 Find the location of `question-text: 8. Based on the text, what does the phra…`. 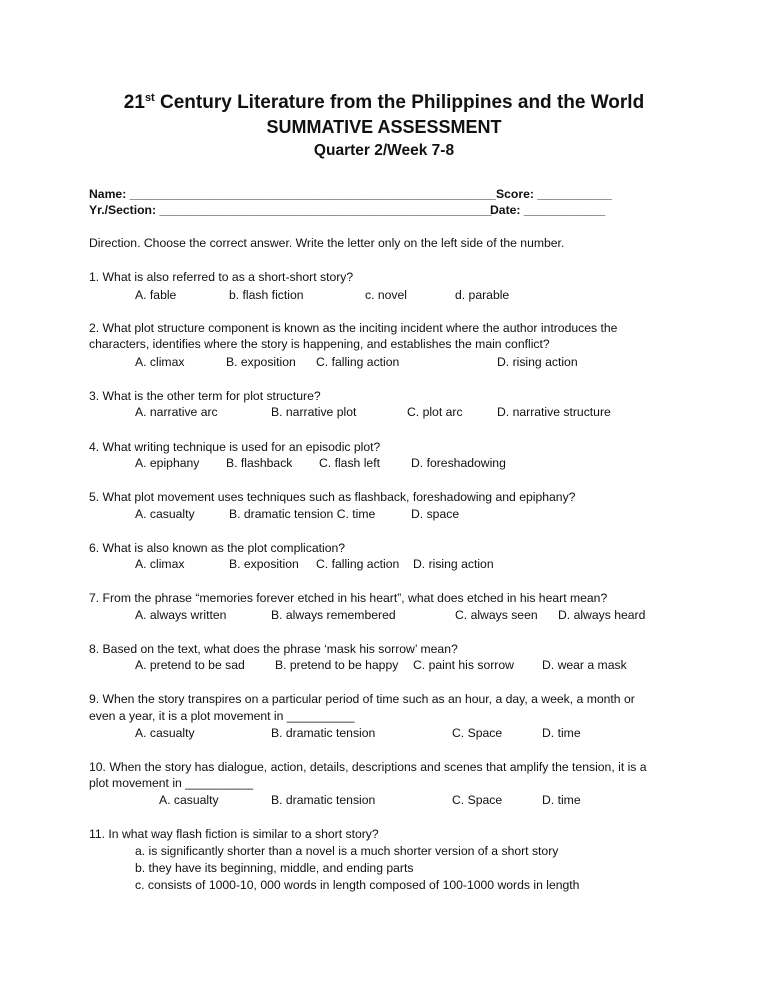

question-text: 8. Based on the text, what does the phra… is located at coordinates (273, 649).